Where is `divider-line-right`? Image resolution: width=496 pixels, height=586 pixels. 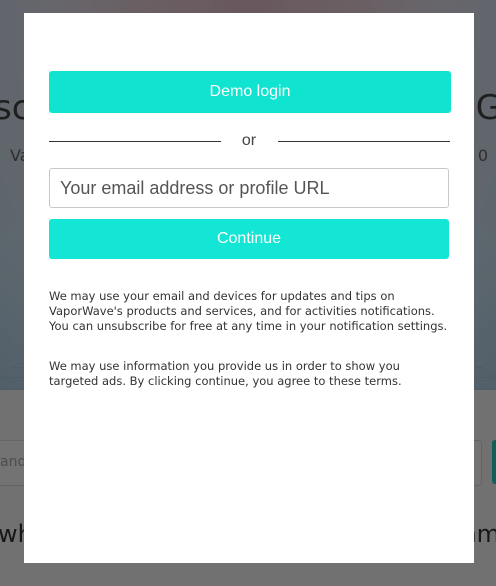 divider-line-right is located at coordinates (364, 141).